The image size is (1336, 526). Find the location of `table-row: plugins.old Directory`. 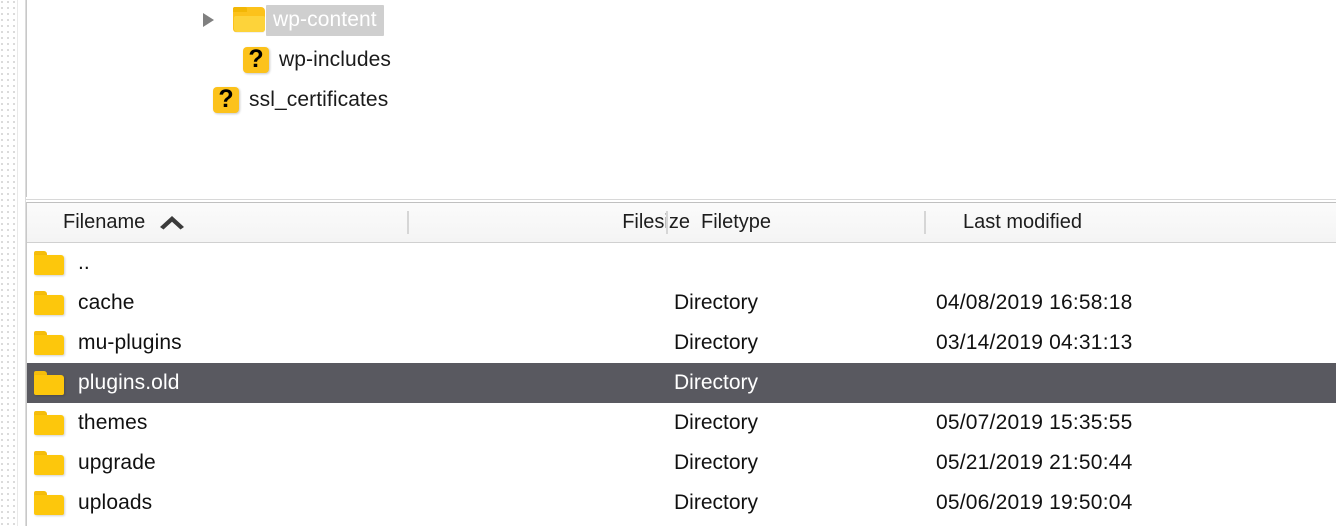

table-row: plugins.old Directory is located at coordinates (681, 383).